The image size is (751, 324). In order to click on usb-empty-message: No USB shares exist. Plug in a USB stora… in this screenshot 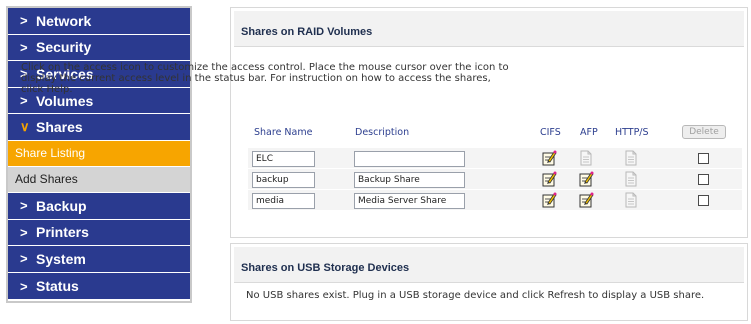, I will do `click(475, 295)`.